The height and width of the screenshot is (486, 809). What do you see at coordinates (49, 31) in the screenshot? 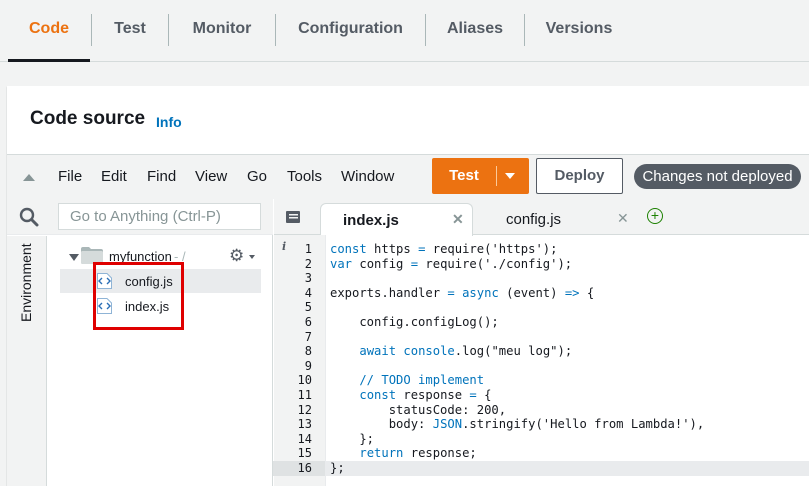
I see `tab-code: Code` at bounding box center [49, 31].